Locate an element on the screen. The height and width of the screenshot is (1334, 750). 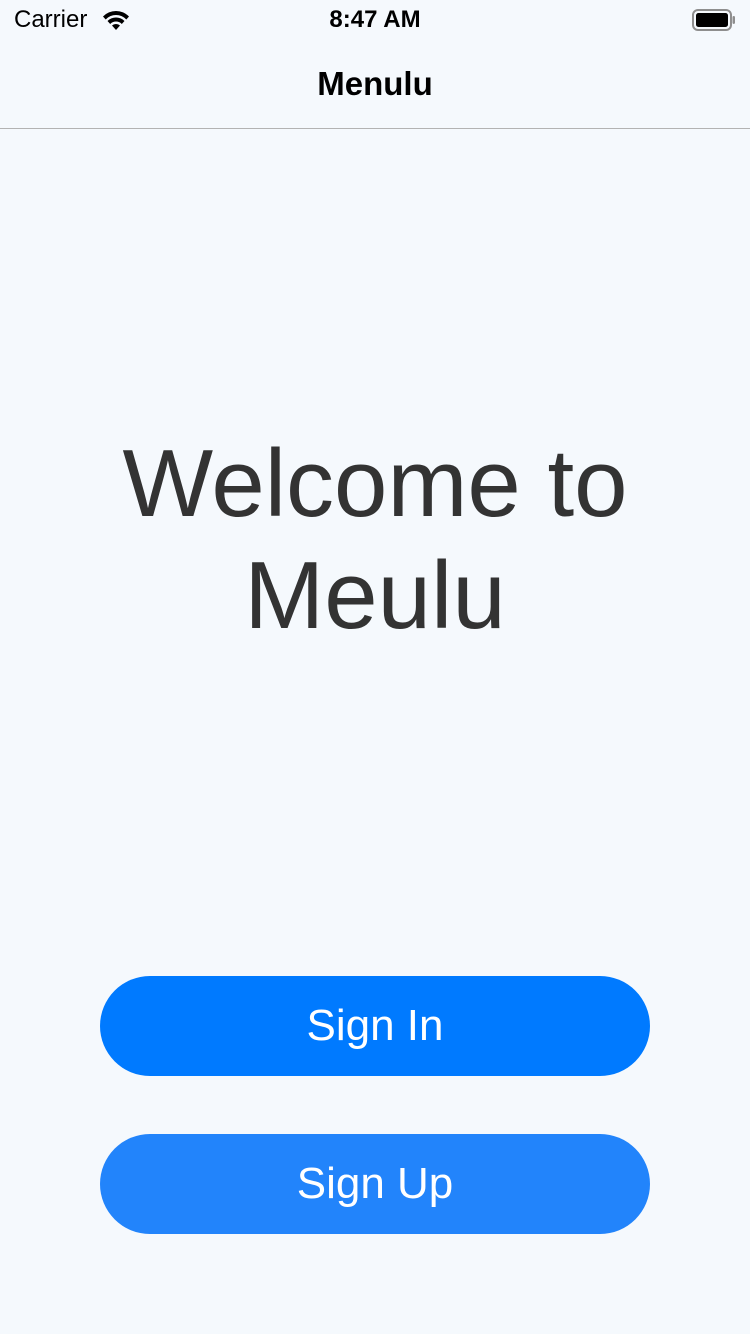
clock: 8:47 AM is located at coordinates (375, 19).